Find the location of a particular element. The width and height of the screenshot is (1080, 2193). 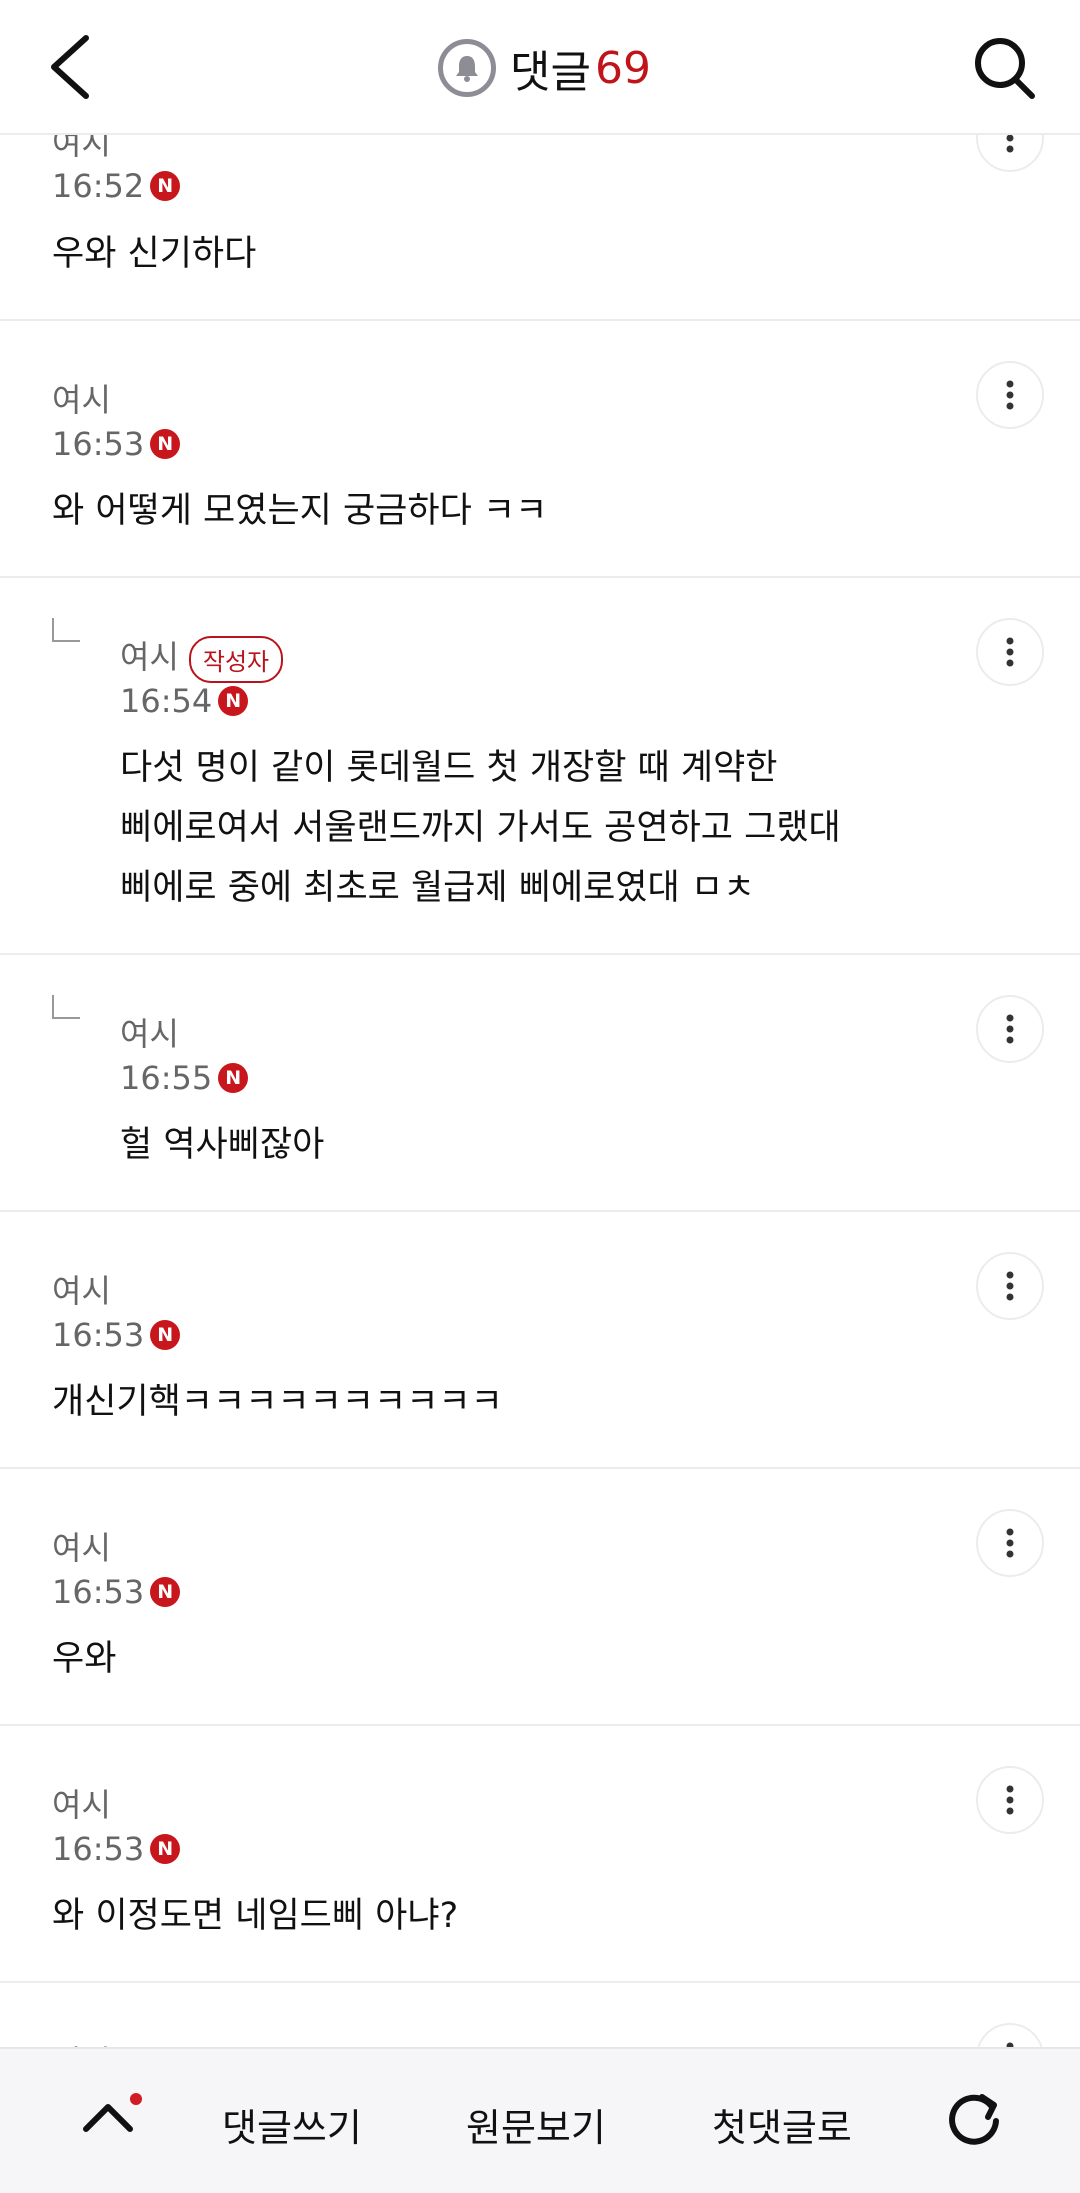

write-comment-button: 댓글쓰기 is located at coordinates (292, 2124).